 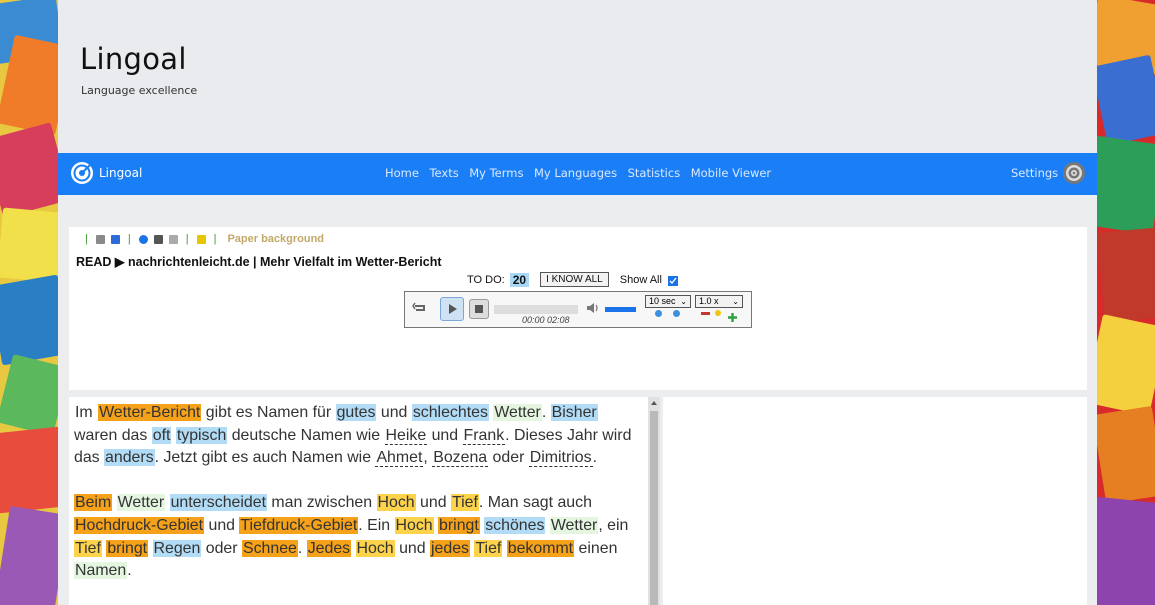 What do you see at coordinates (177, 548) in the screenshot?
I see `text-word: Regen` at bounding box center [177, 548].